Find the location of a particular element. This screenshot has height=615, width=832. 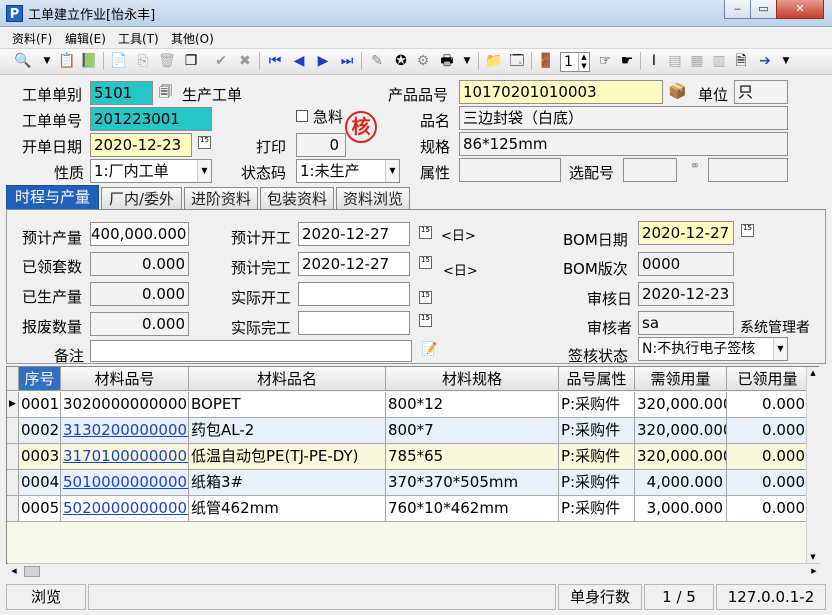

grid-cell: 30200000000000 is located at coordinates (125, 404).